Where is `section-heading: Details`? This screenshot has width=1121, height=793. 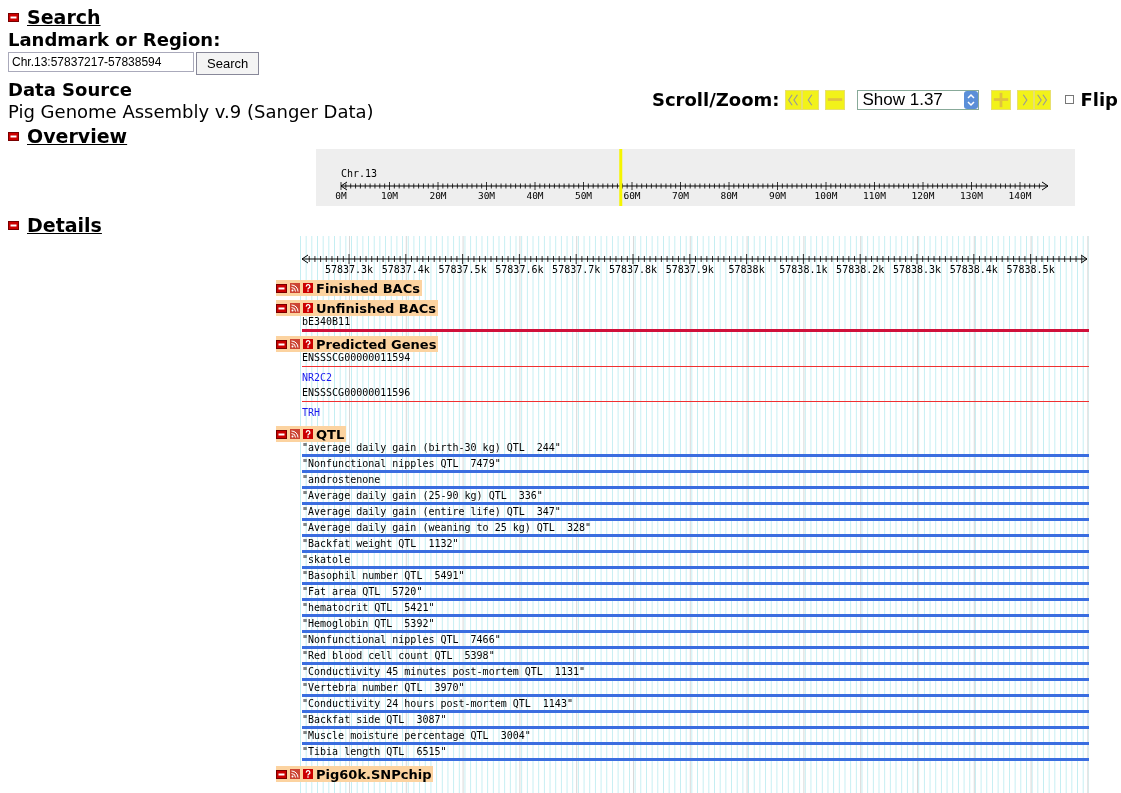 section-heading: Details is located at coordinates (64, 225).